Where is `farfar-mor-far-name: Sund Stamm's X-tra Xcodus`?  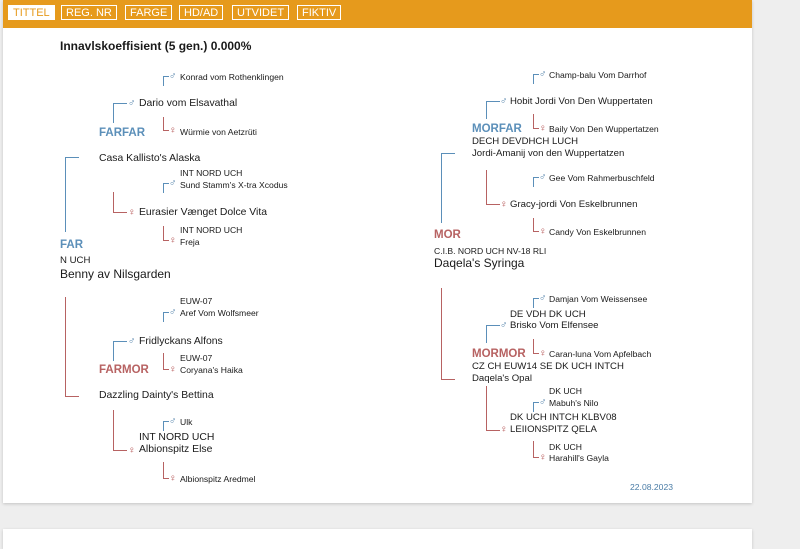
farfar-mor-far-name: Sund Stamm's X-tra Xcodus is located at coordinates (234, 185).